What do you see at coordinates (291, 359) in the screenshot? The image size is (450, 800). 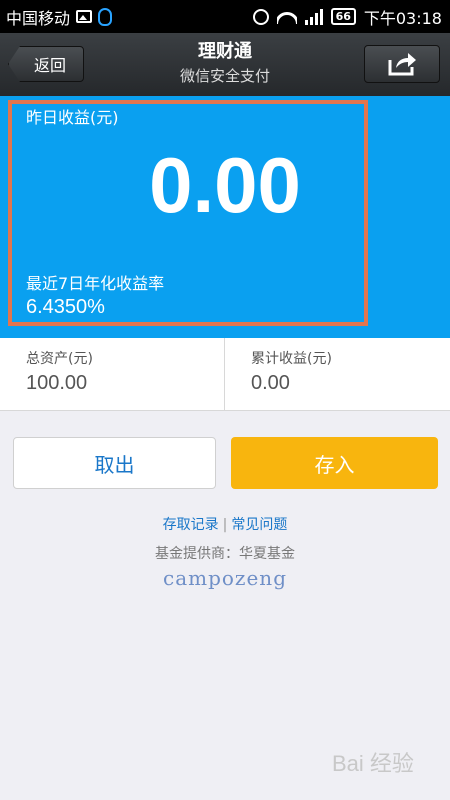 I see `cumulative-income-label: 累计收益(元)` at bounding box center [291, 359].